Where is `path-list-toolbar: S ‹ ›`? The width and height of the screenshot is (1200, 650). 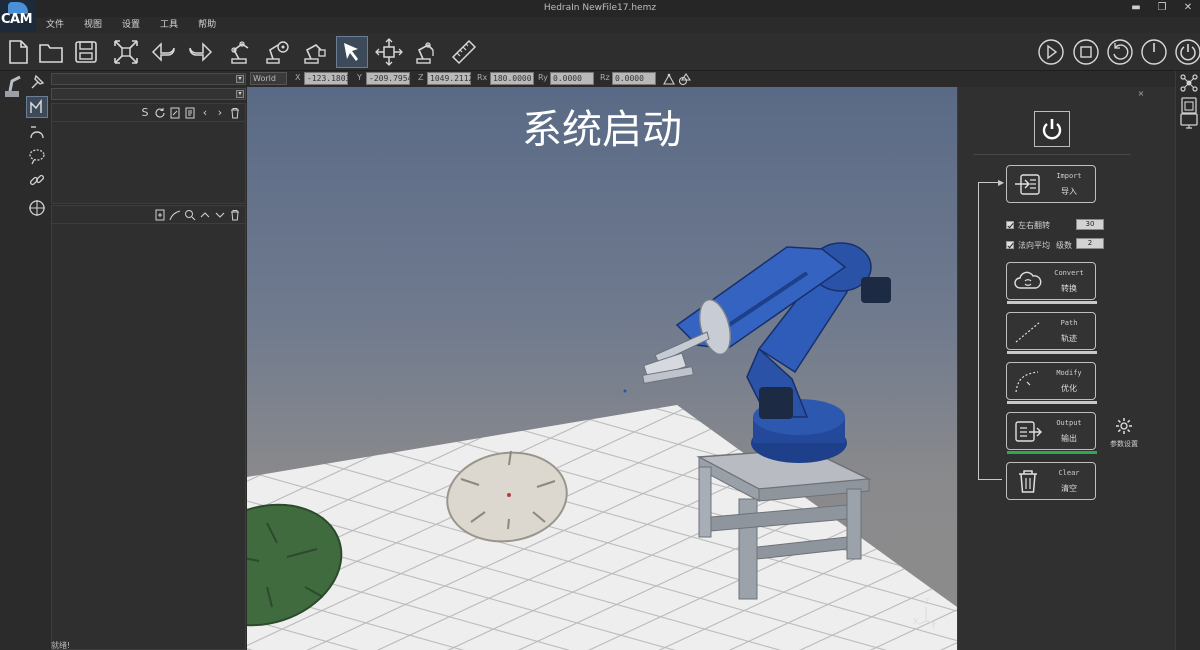
path-list-toolbar: S ‹ › is located at coordinates (148, 113).